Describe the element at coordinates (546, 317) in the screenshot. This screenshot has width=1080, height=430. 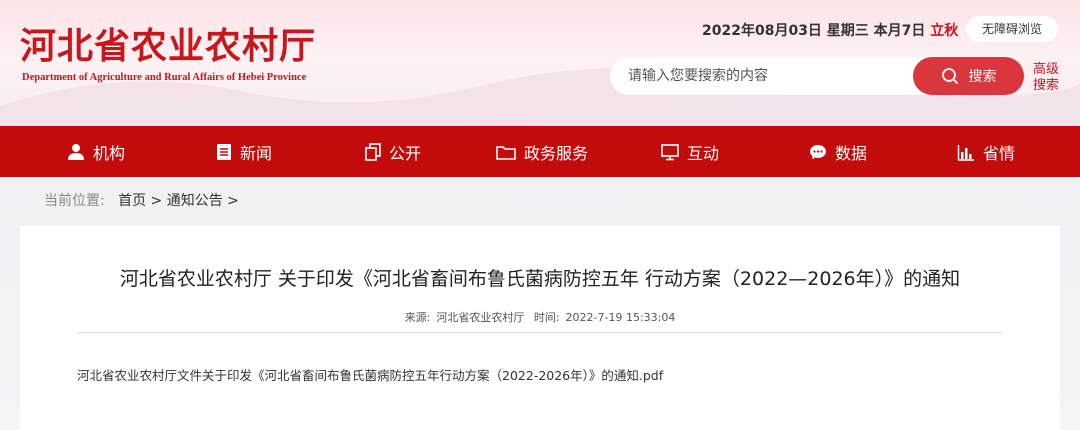
I see `time-label: 时间:` at that location.